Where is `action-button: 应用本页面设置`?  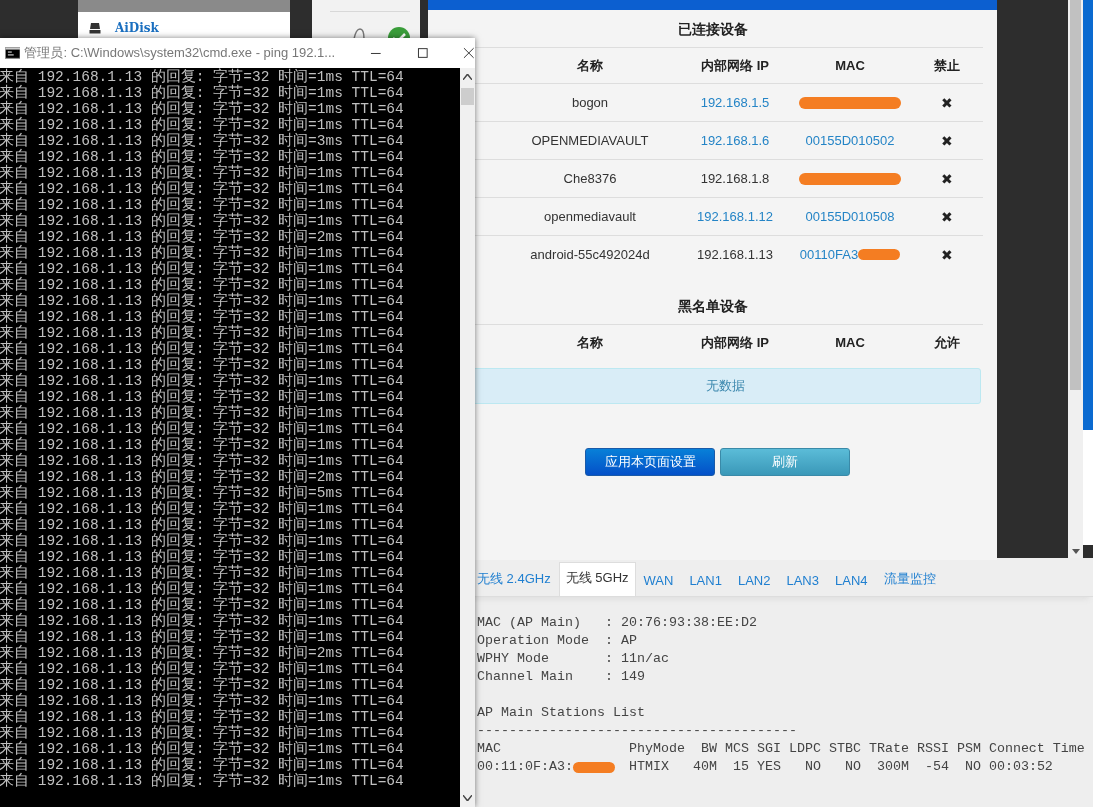
action-button: 应用本页面设置 is located at coordinates (650, 462).